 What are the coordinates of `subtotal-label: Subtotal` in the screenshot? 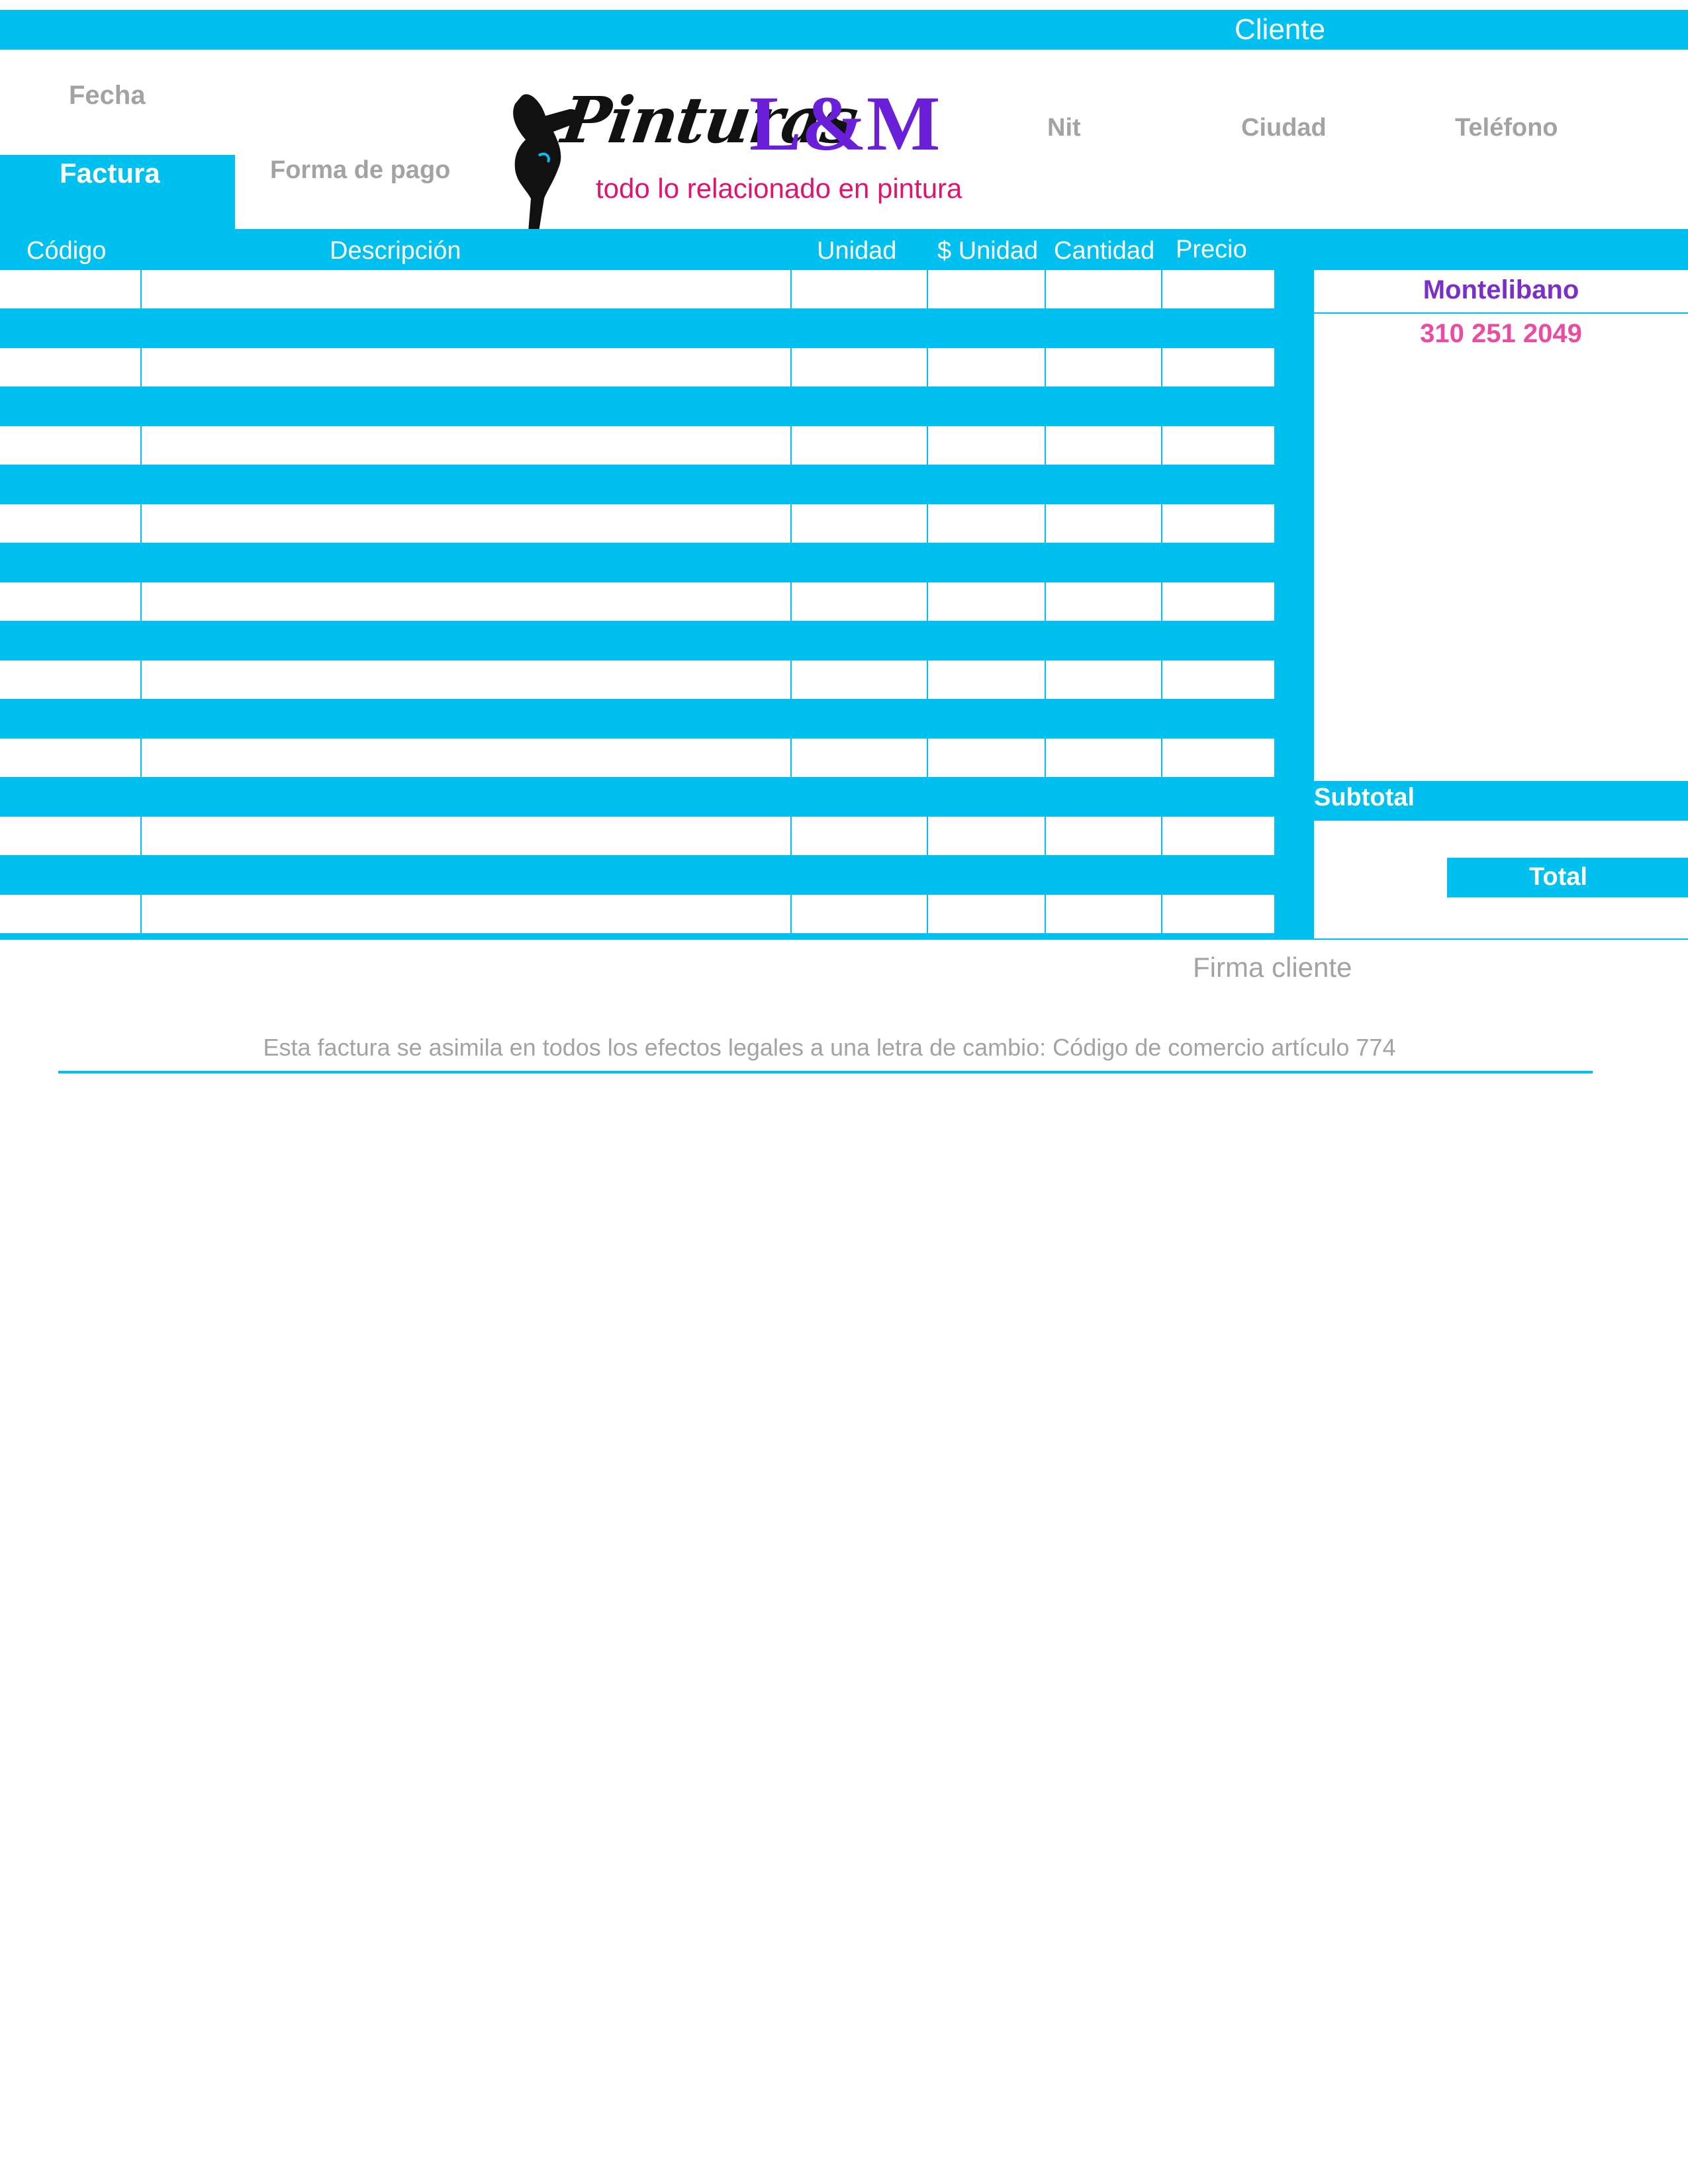 It's located at (1364, 798).